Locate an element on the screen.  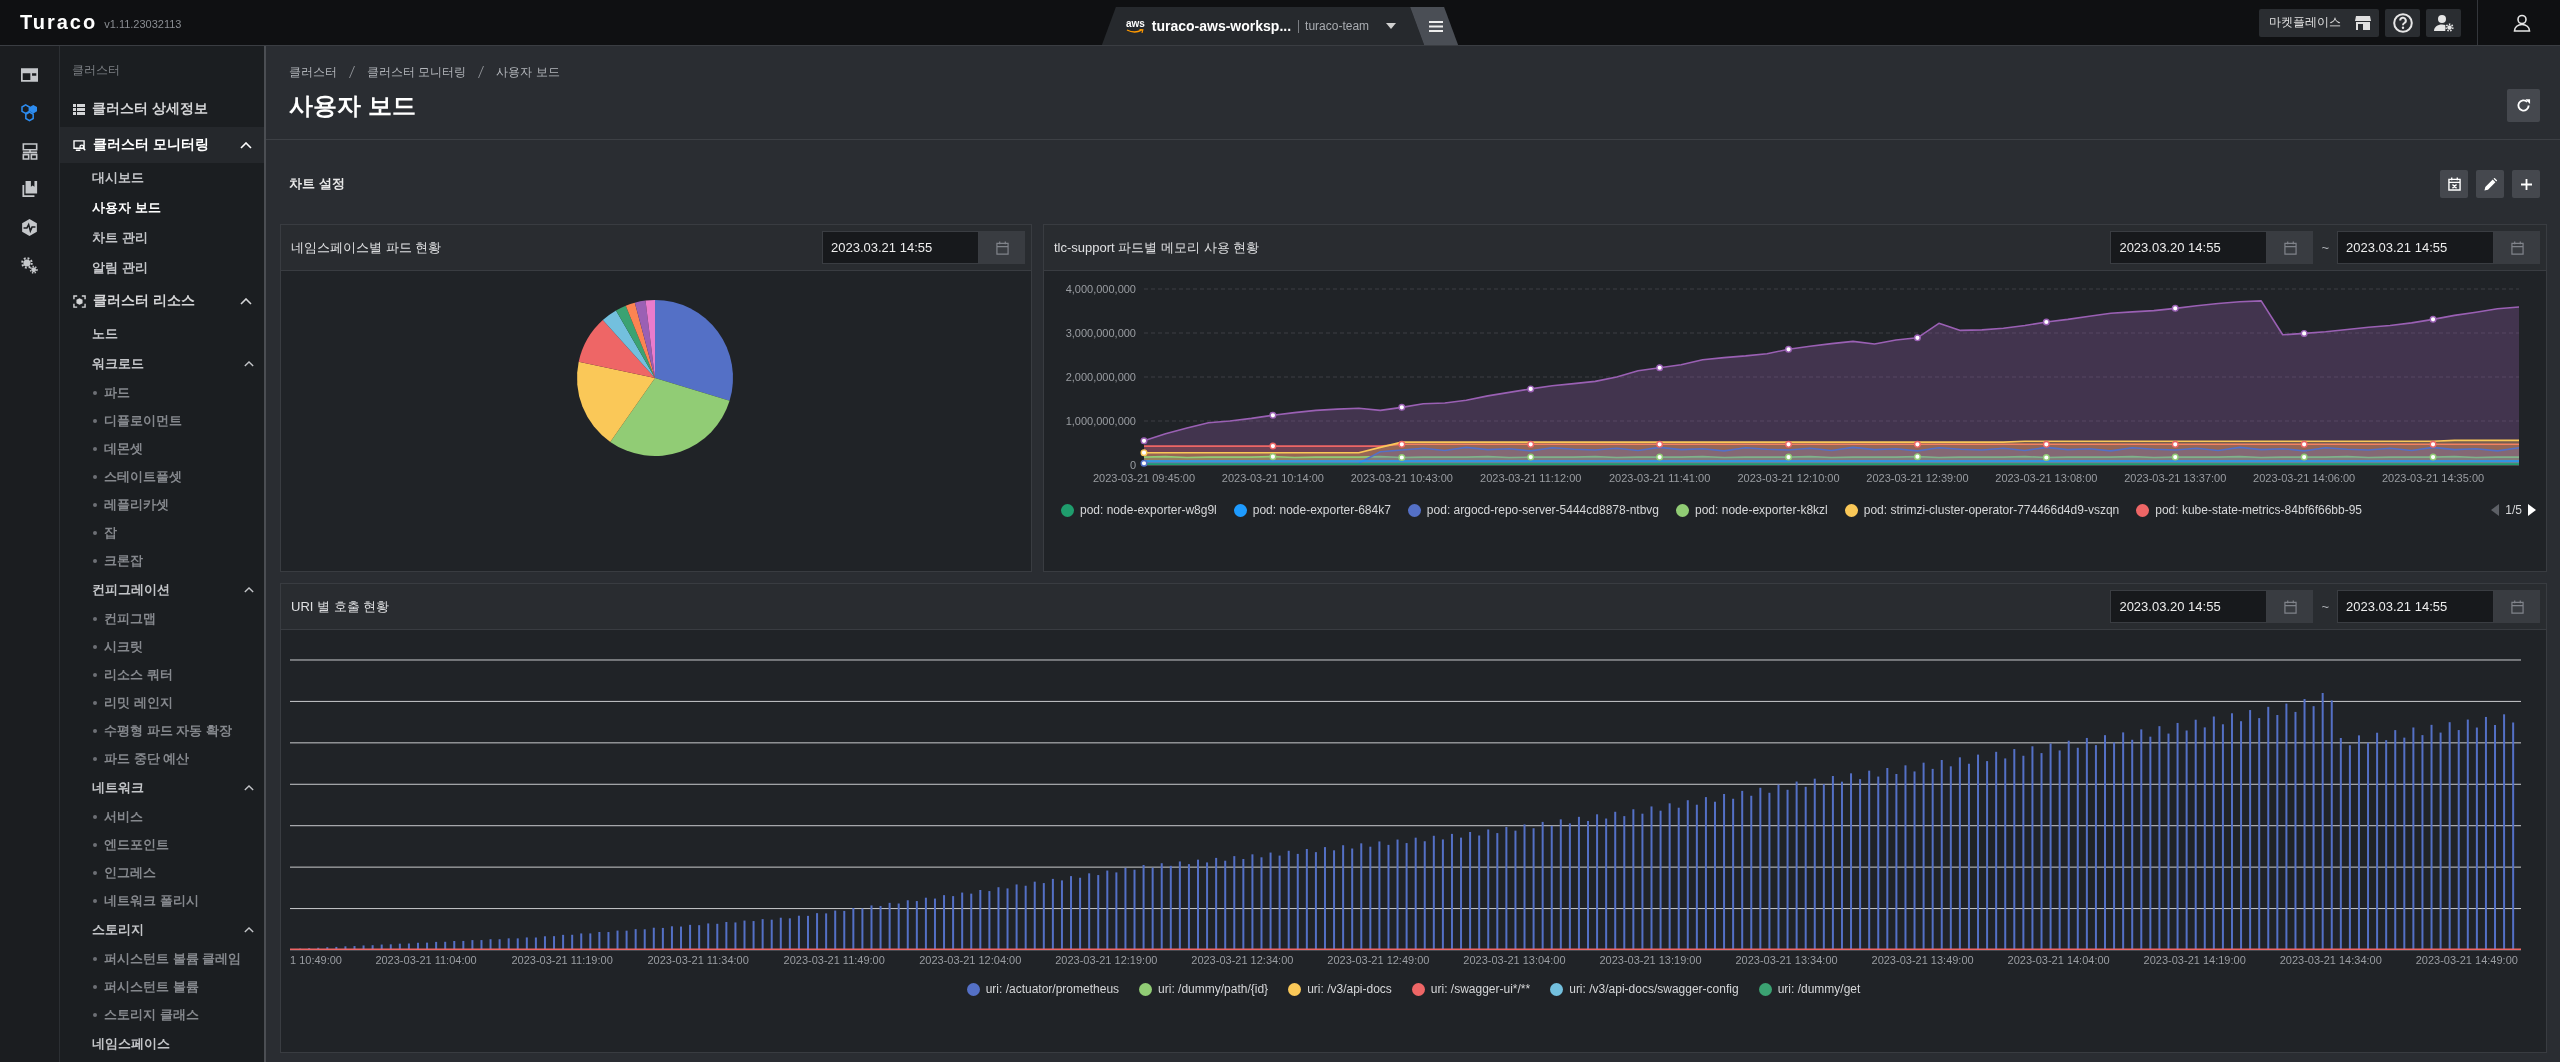
x-axis-label: 2023-03-21 14:49:00 is located at coordinates (2466, 960).